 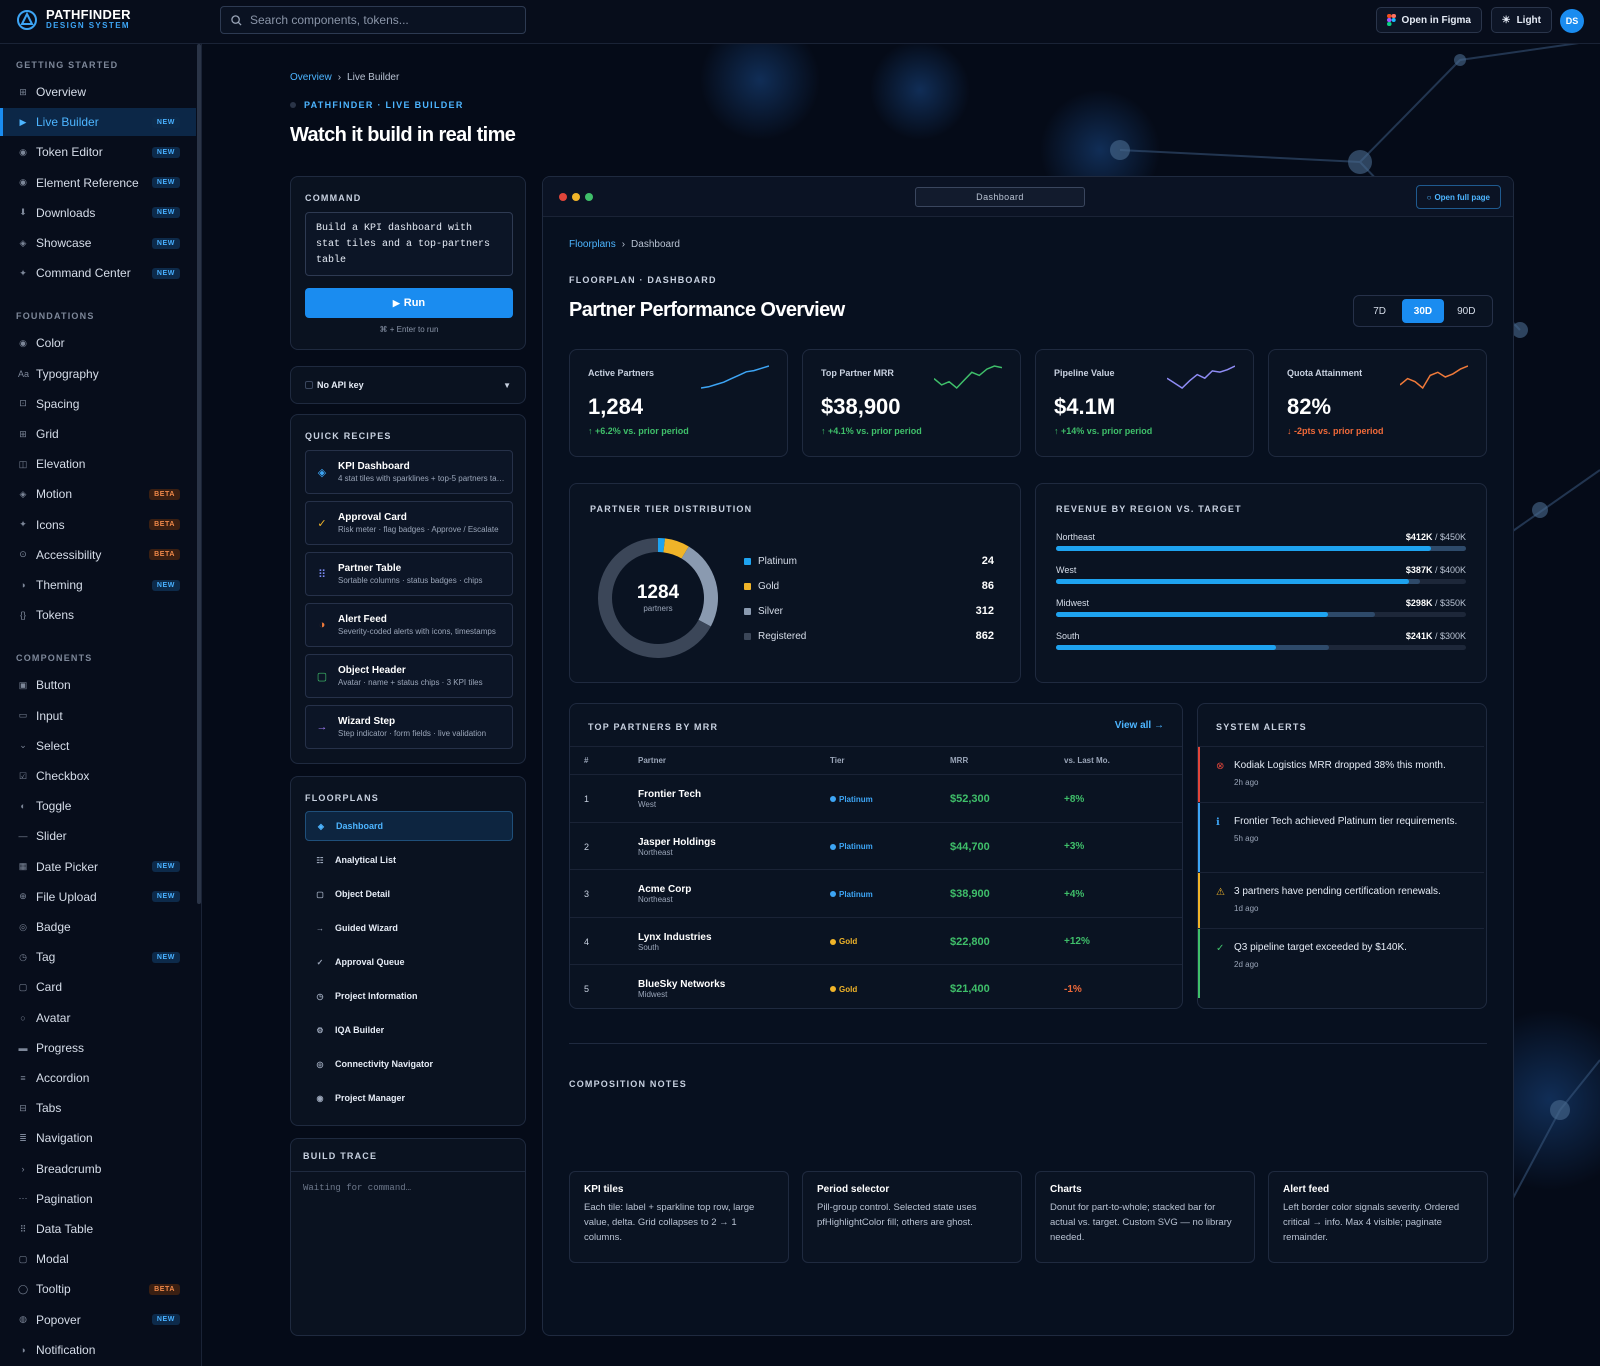 What do you see at coordinates (409, 962) in the screenshot?
I see `floorplan-approval-queue: ✓ Approval Queue` at bounding box center [409, 962].